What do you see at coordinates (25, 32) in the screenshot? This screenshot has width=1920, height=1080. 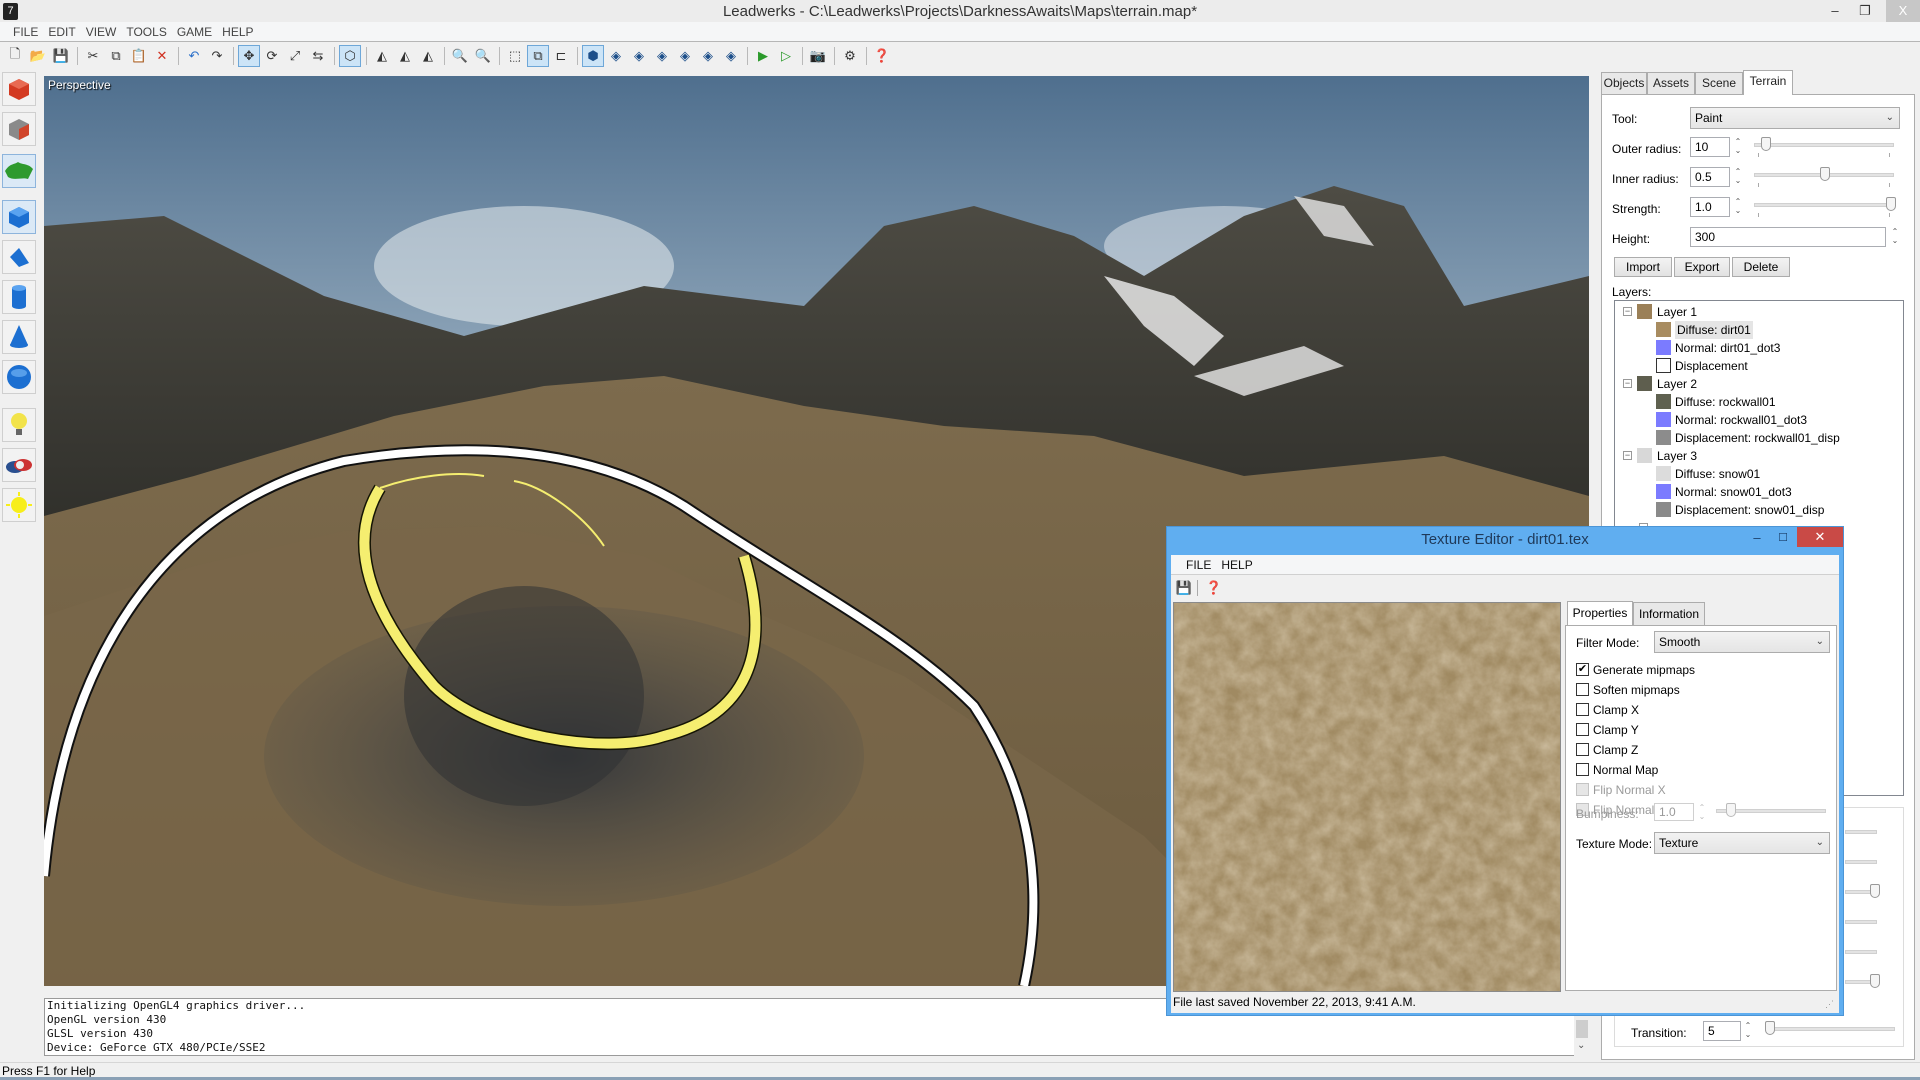 I see `menu-file: FILE` at bounding box center [25, 32].